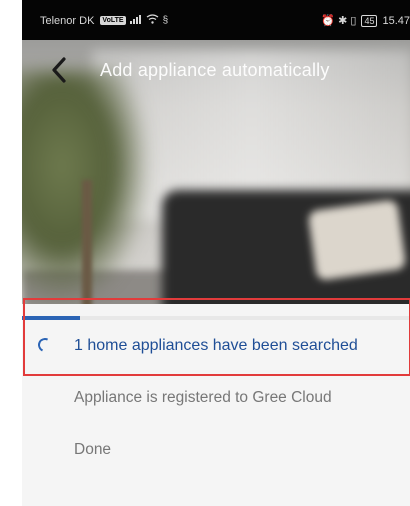 This screenshot has width=410, height=506. What do you see at coordinates (215, 70) in the screenshot?
I see `page-title: Add appliance automatically` at bounding box center [215, 70].